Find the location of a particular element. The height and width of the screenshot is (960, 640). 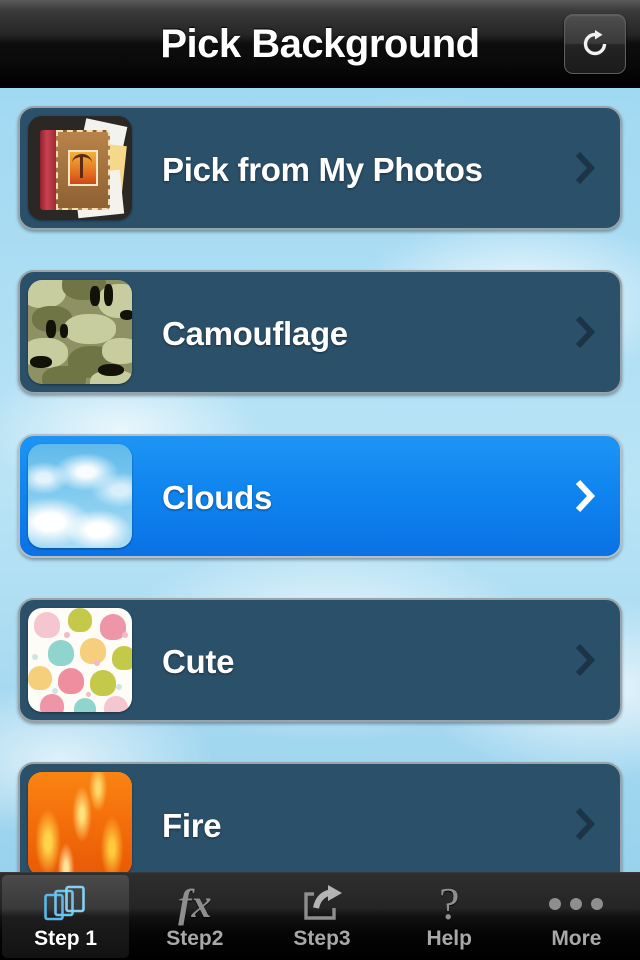

list-item-label: Pick from My Photos is located at coordinates (322, 169).